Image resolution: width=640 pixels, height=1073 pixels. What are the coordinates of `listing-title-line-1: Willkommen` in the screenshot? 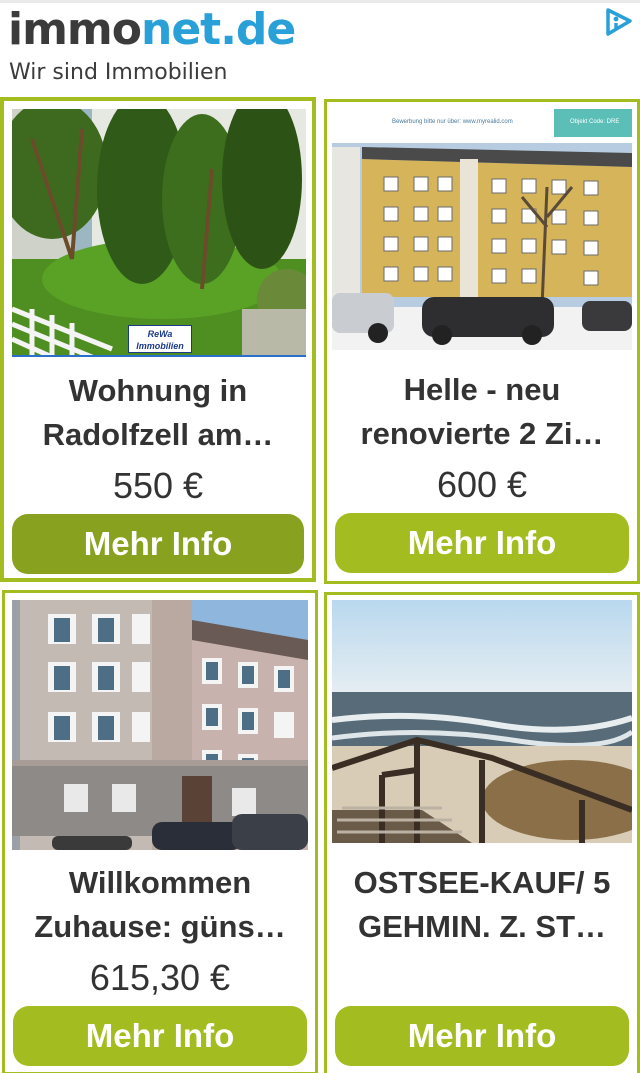 It's located at (160, 882).